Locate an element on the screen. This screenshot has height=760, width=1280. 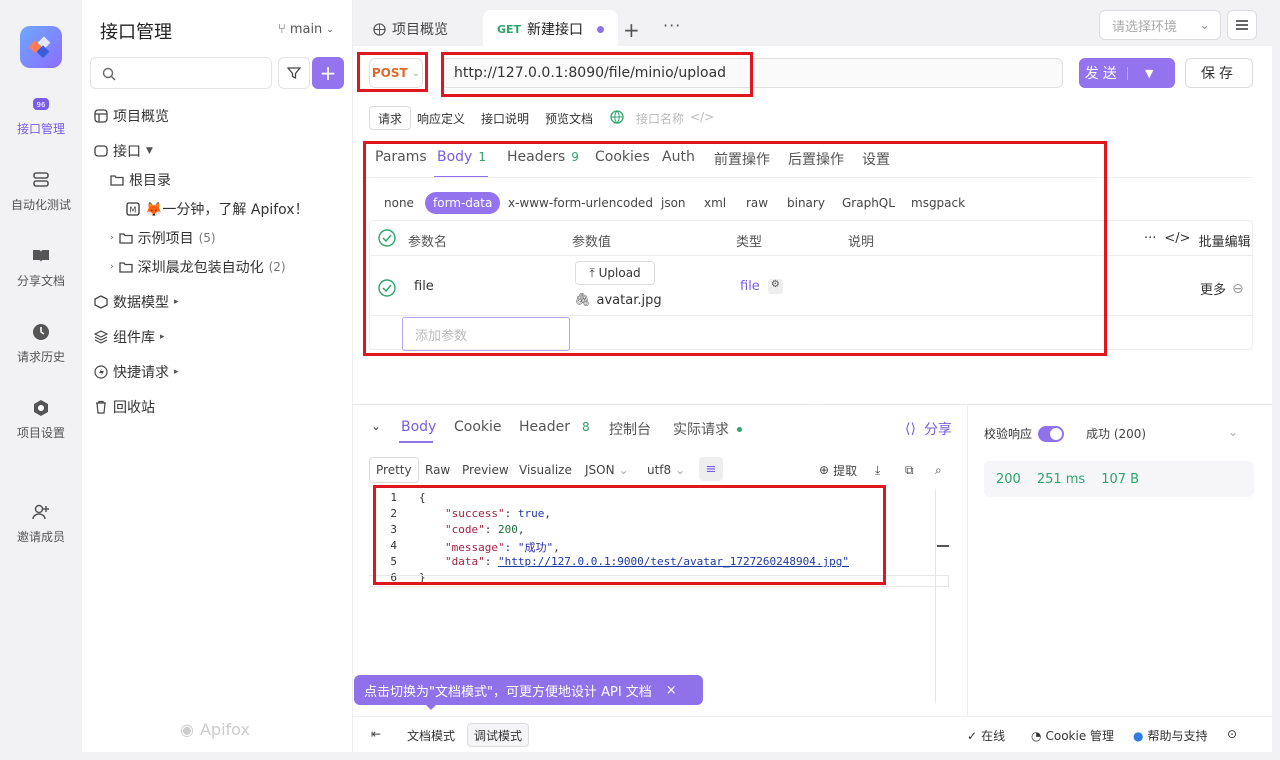
body-type-binary: binary is located at coordinates (806, 203).